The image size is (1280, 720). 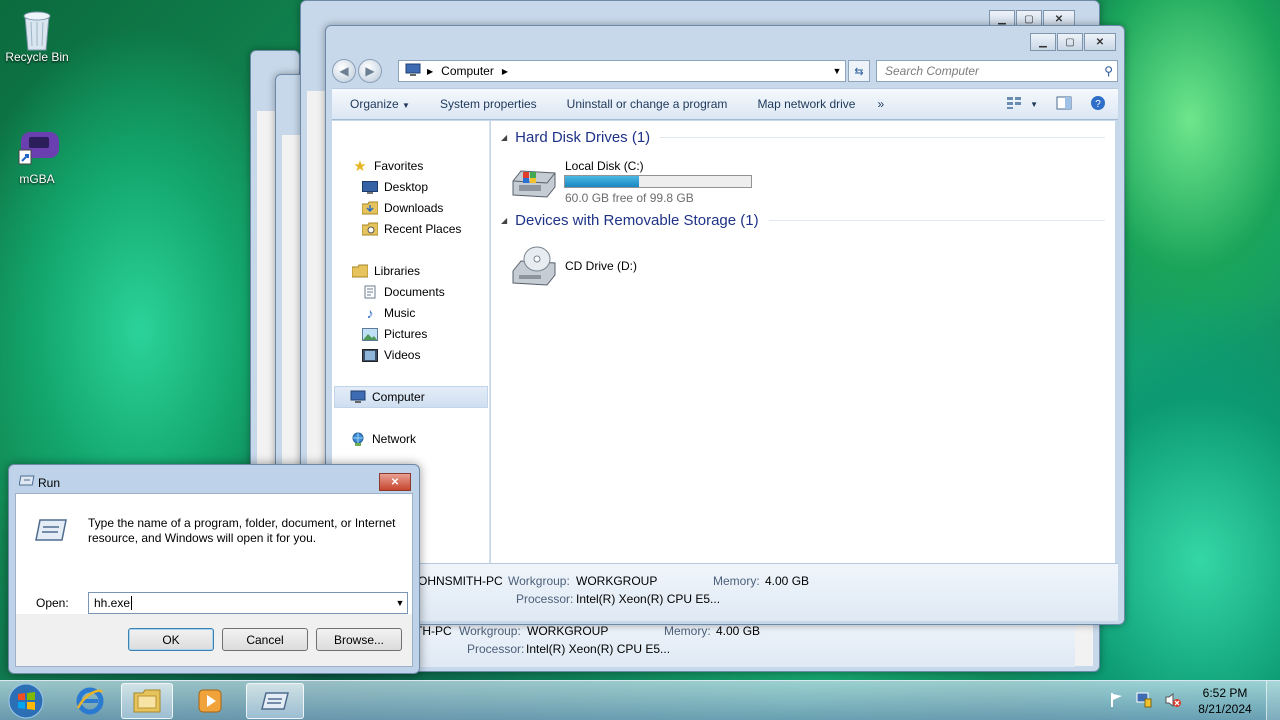 I want to click on desktop-icon-mgba: mGBA, so click(x=37, y=157).